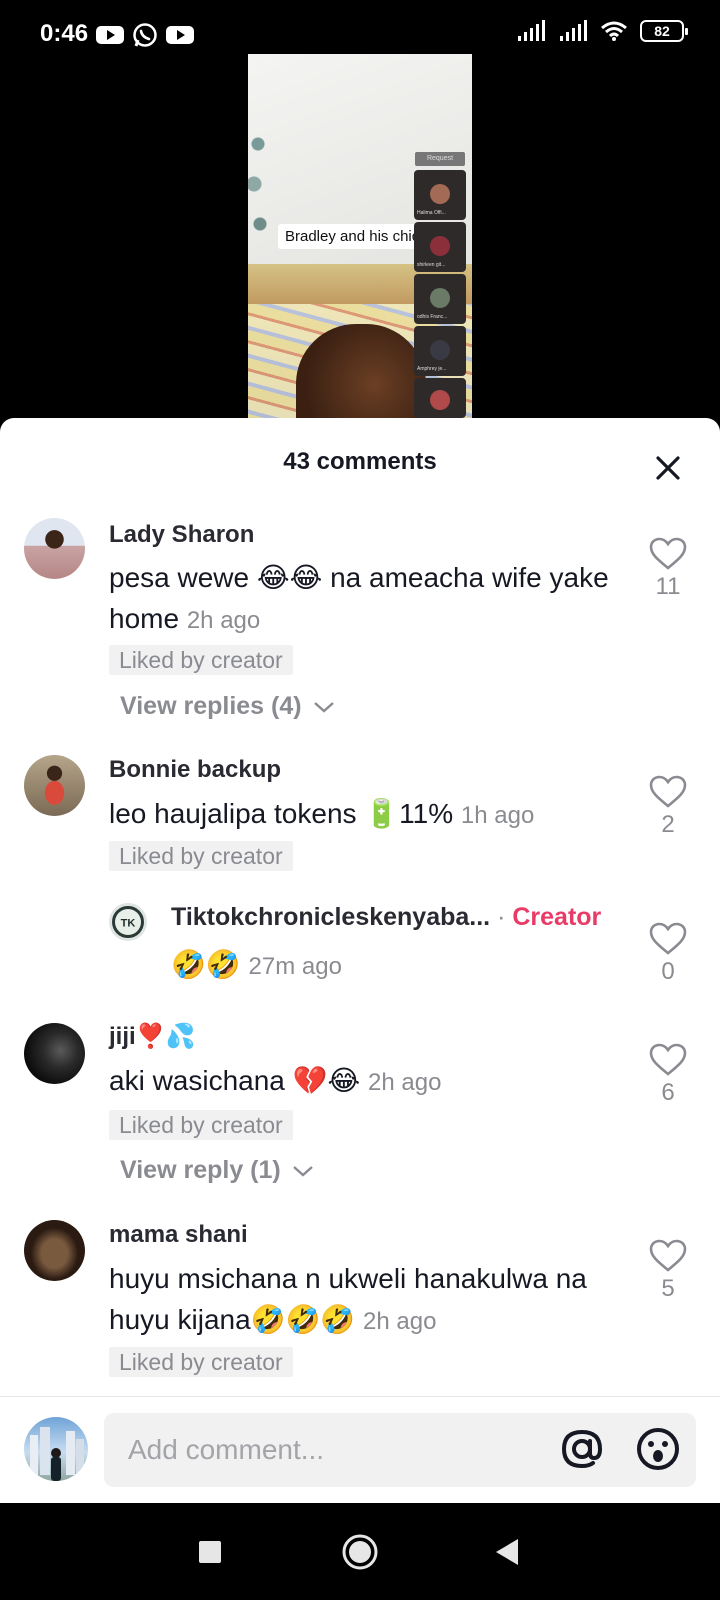 The height and width of the screenshot is (1600, 720). I want to click on wifi-icon, so click(614, 31).